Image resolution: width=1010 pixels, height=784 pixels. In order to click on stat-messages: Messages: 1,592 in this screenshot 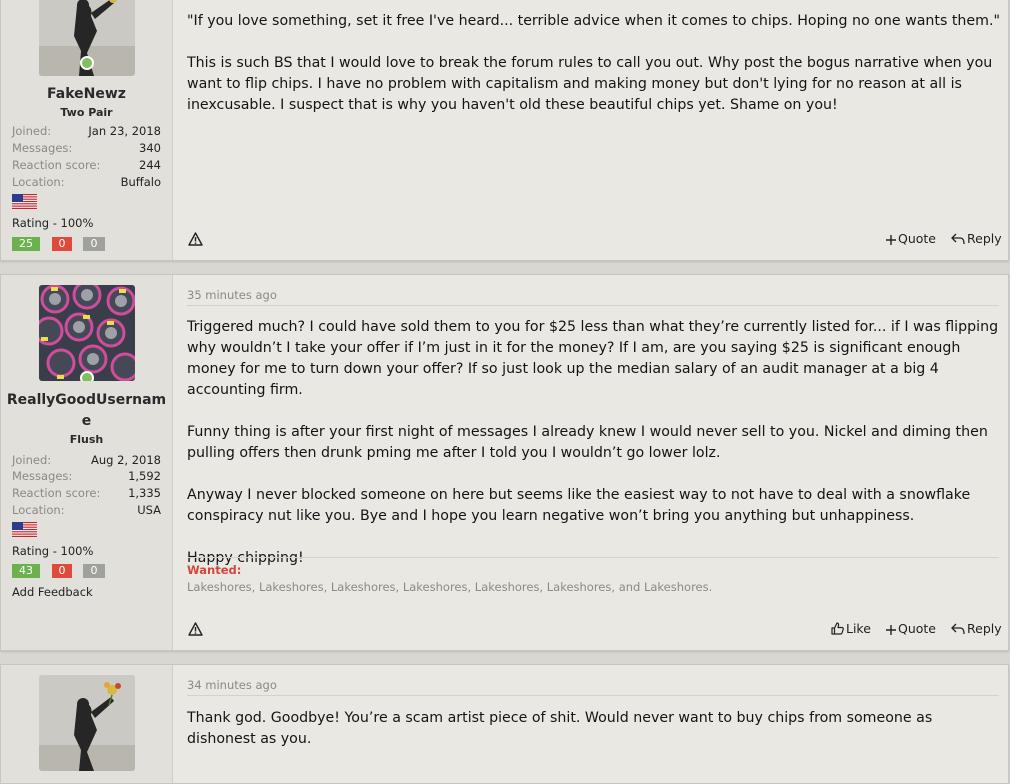, I will do `click(86, 476)`.